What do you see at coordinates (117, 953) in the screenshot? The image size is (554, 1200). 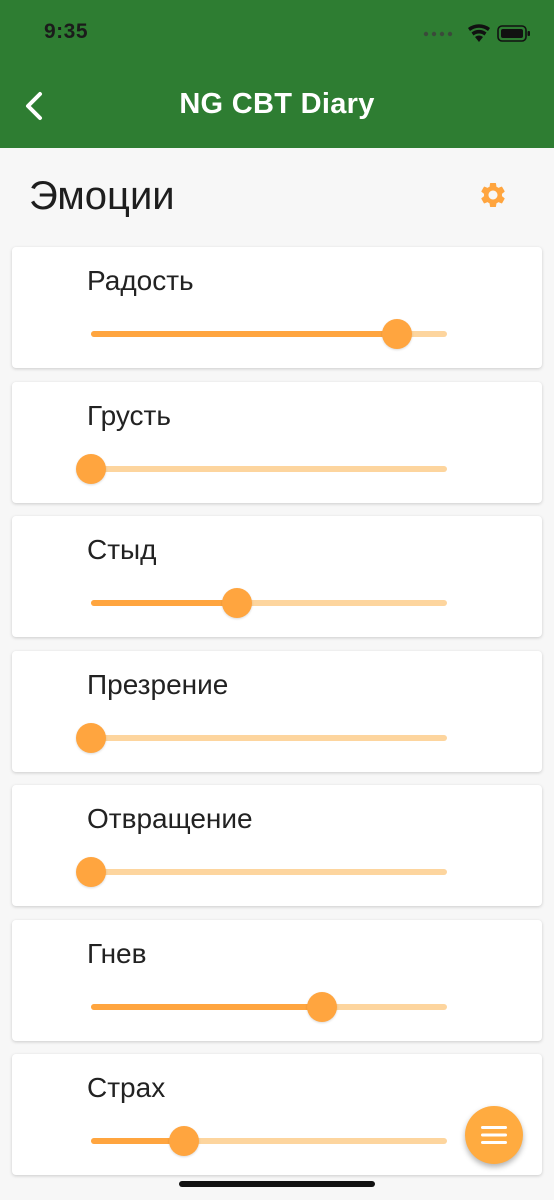 I see `emotion-label: Гнев` at bounding box center [117, 953].